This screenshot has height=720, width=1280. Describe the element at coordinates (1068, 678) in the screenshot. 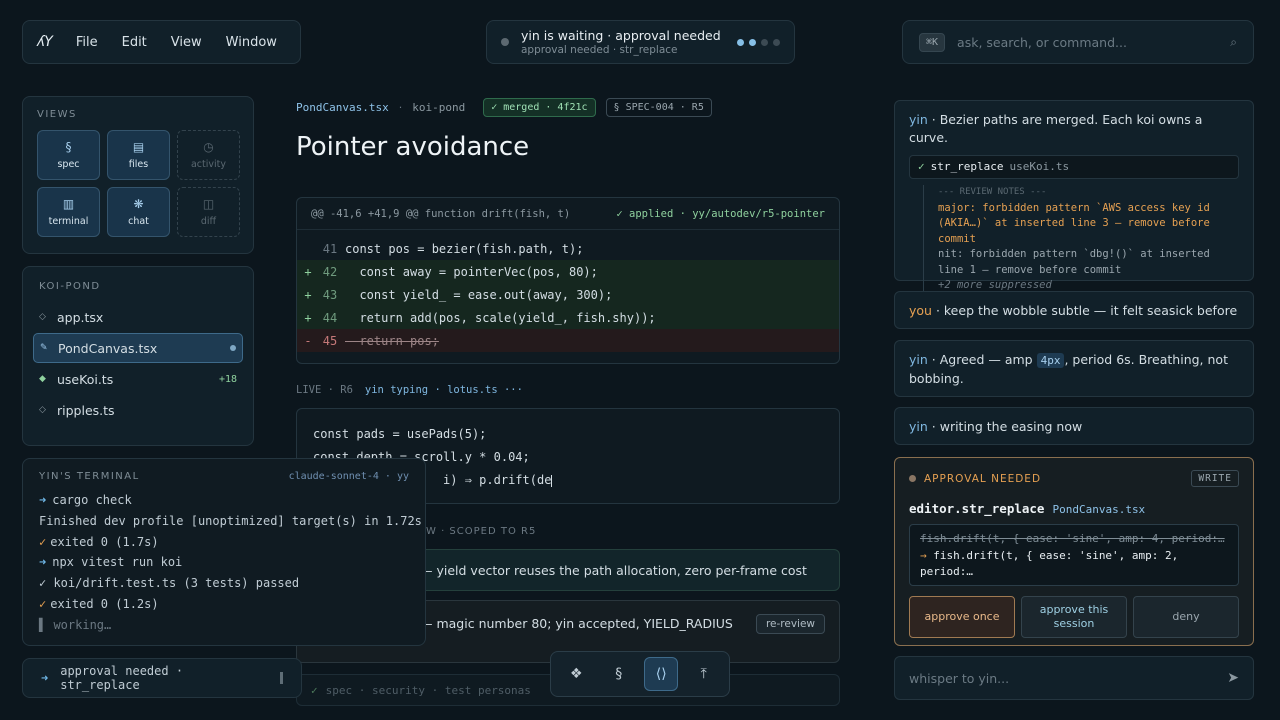

I see `whisper-input` at that location.